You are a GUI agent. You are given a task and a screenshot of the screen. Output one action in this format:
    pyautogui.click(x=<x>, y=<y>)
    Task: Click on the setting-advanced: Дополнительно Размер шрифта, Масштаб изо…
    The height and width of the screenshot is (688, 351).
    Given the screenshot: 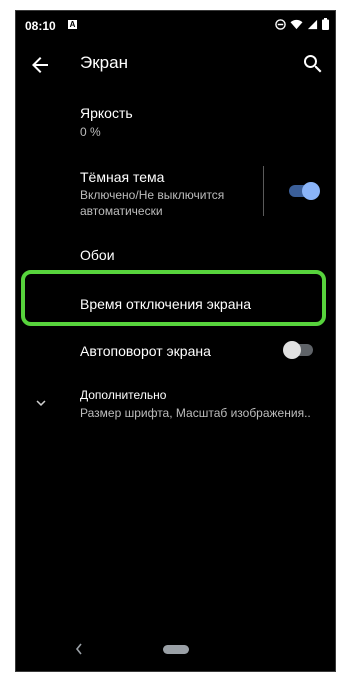 What is the action you would take?
    pyautogui.click(x=175, y=405)
    